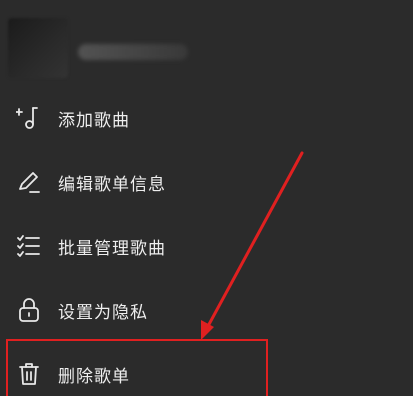 This screenshot has height=396, width=413. Describe the element at coordinates (29, 310) in the screenshot. I see `lock-icon` at that location.